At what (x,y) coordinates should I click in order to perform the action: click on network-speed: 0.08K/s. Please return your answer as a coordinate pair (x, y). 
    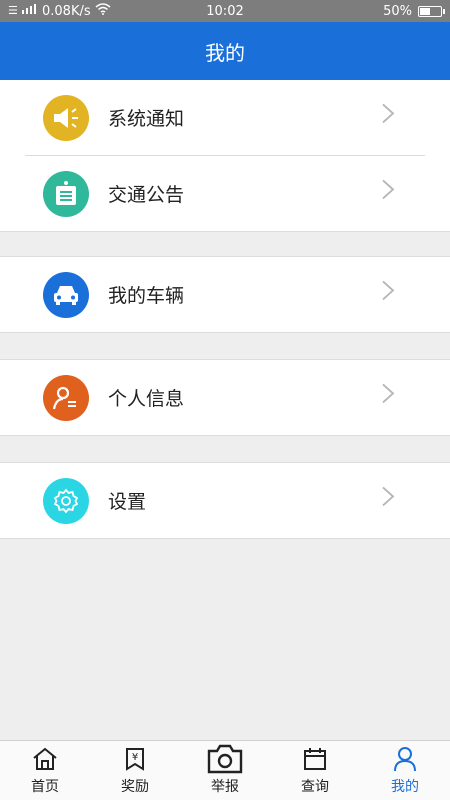
    Looking at the image, I should click on (66, 11).